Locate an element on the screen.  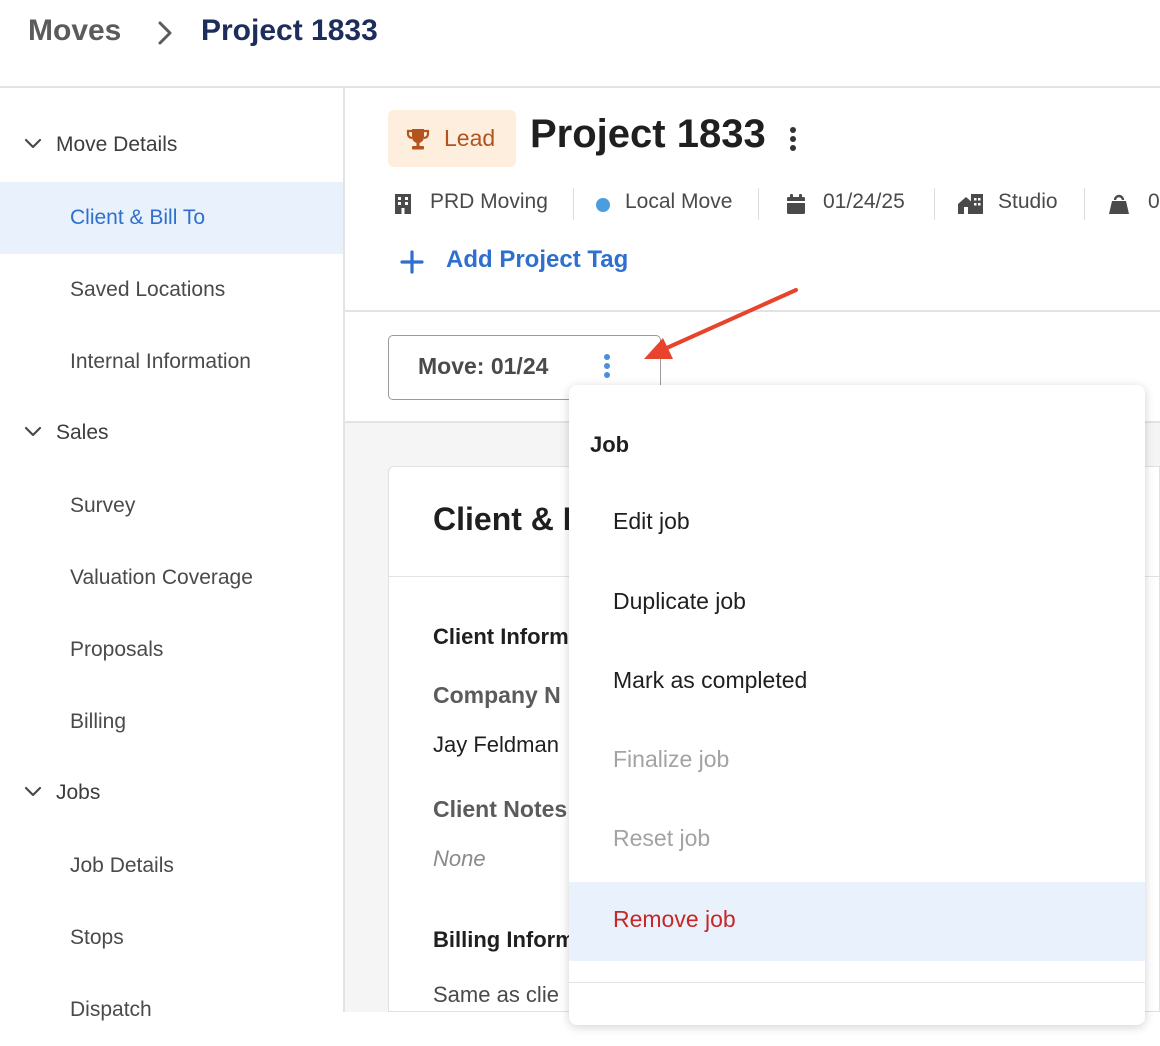
meta-size: Studio is located at coordinates (1017, 204).